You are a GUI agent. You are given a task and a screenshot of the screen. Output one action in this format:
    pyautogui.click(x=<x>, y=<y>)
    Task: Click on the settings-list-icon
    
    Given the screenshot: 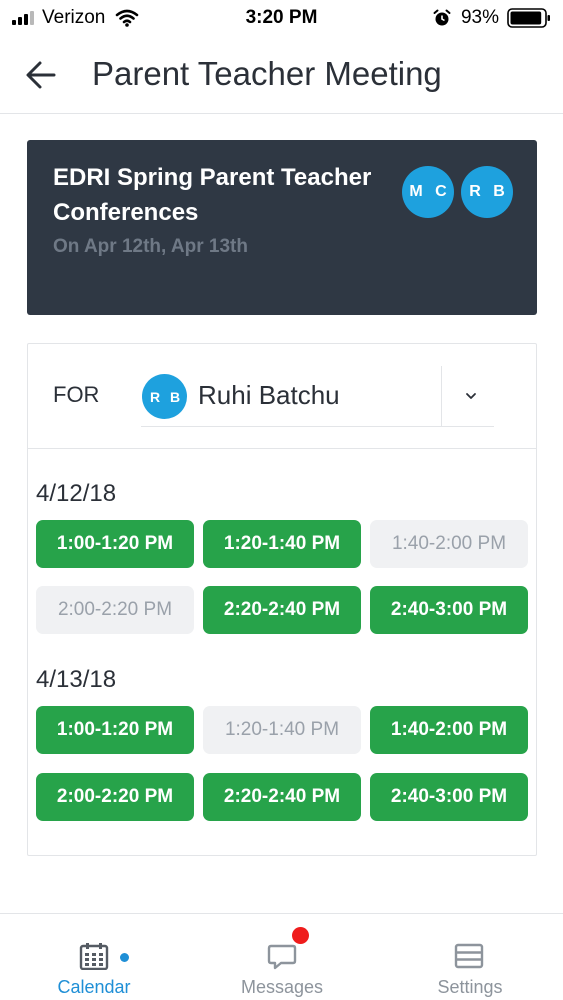 What is the action you would take?
    pyautogui.click(x=469, y=956)
    